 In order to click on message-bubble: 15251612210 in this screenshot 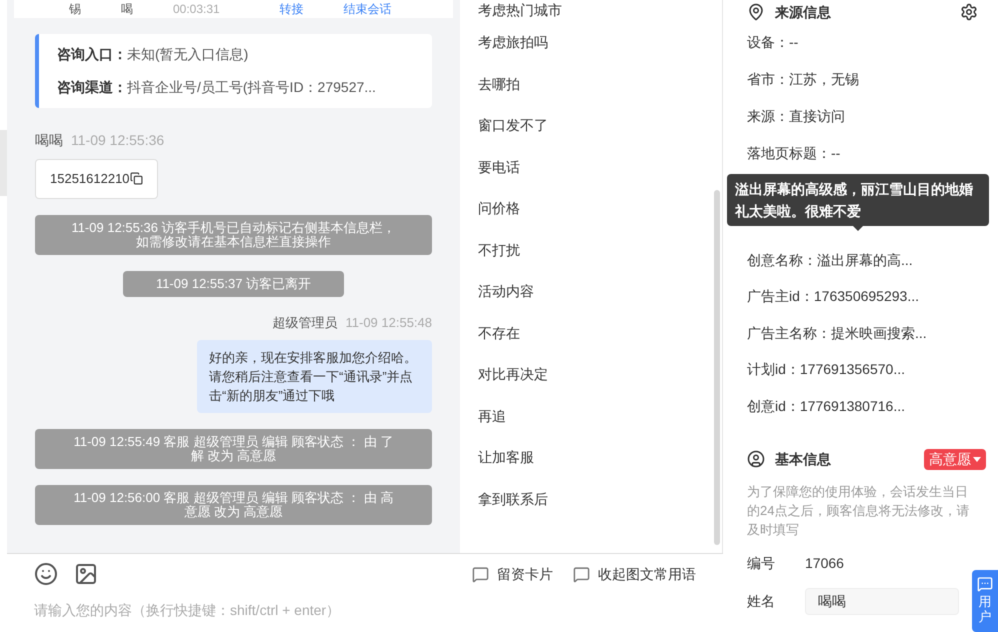, I will do `click(96, 178)`.